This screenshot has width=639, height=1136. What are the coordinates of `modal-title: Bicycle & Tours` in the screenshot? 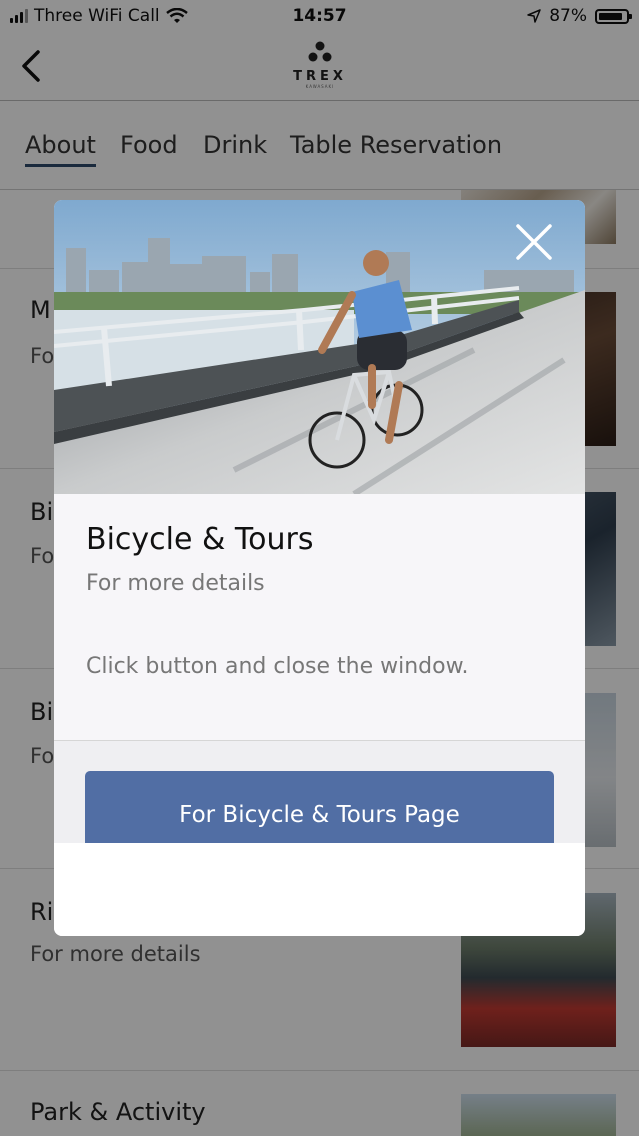 It's located at (200, 539).